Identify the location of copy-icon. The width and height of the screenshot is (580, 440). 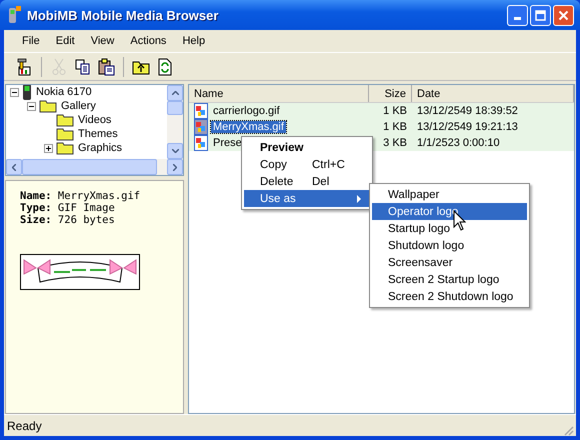
(82, 66).